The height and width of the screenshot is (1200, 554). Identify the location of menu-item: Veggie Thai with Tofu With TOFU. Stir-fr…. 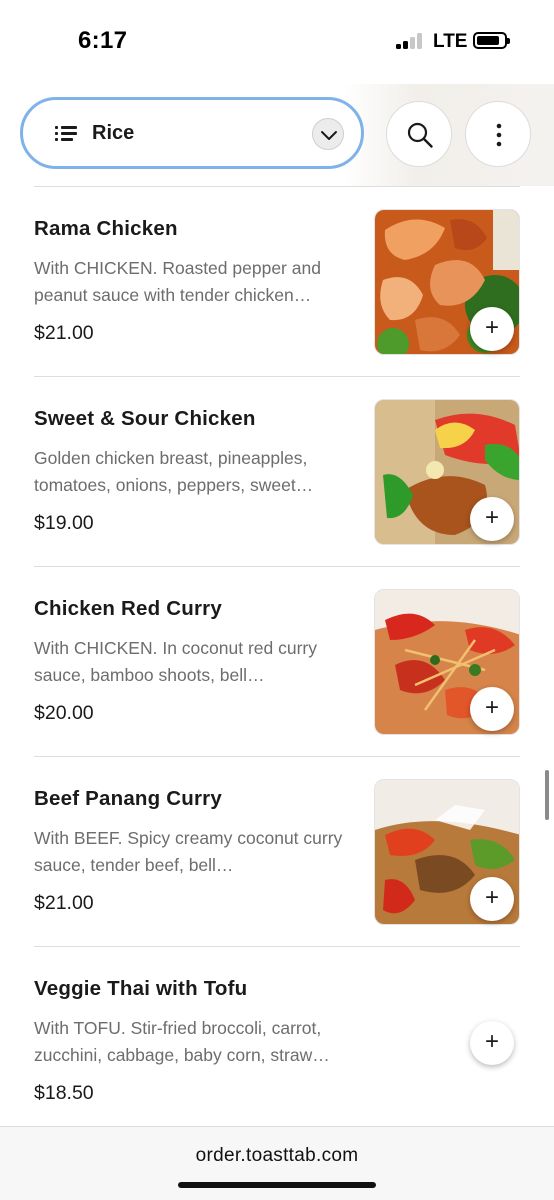
(277, 1041).